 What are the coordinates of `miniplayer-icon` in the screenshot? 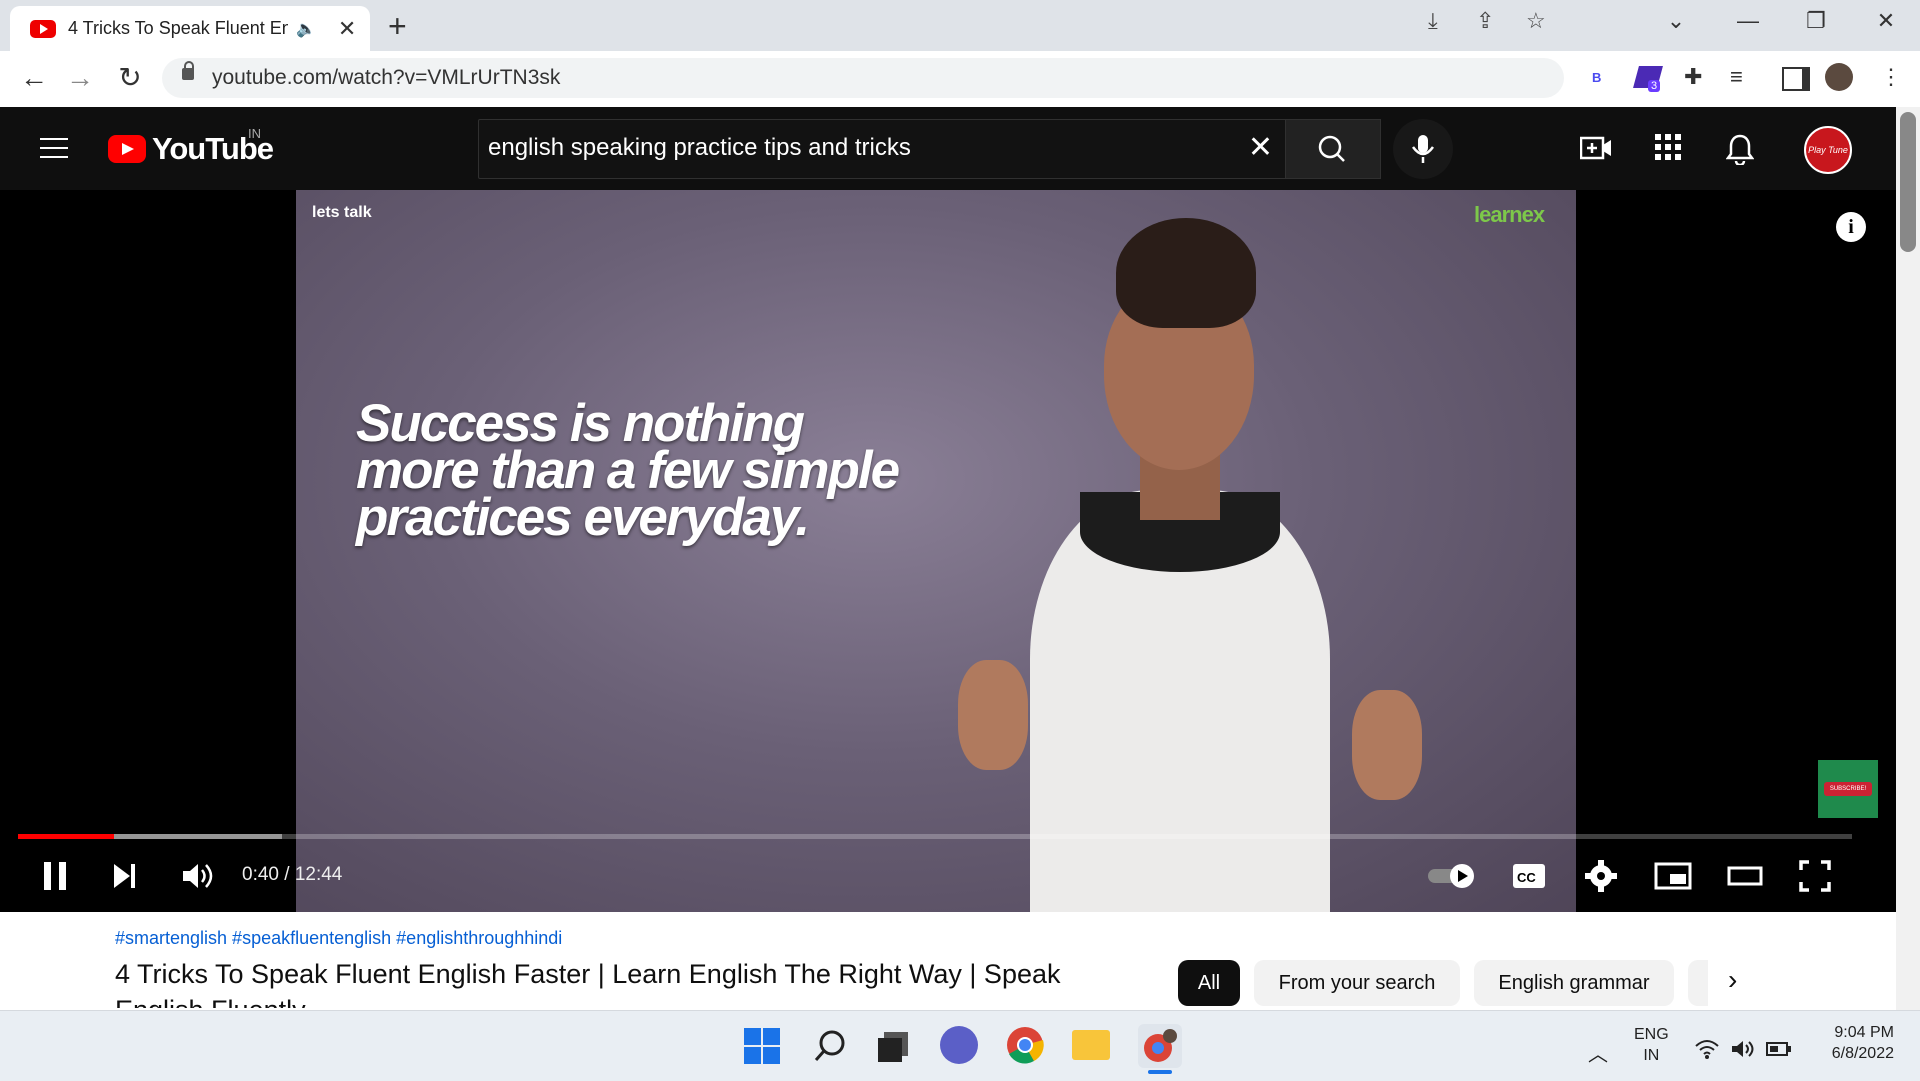 It's located at (1673, 876).